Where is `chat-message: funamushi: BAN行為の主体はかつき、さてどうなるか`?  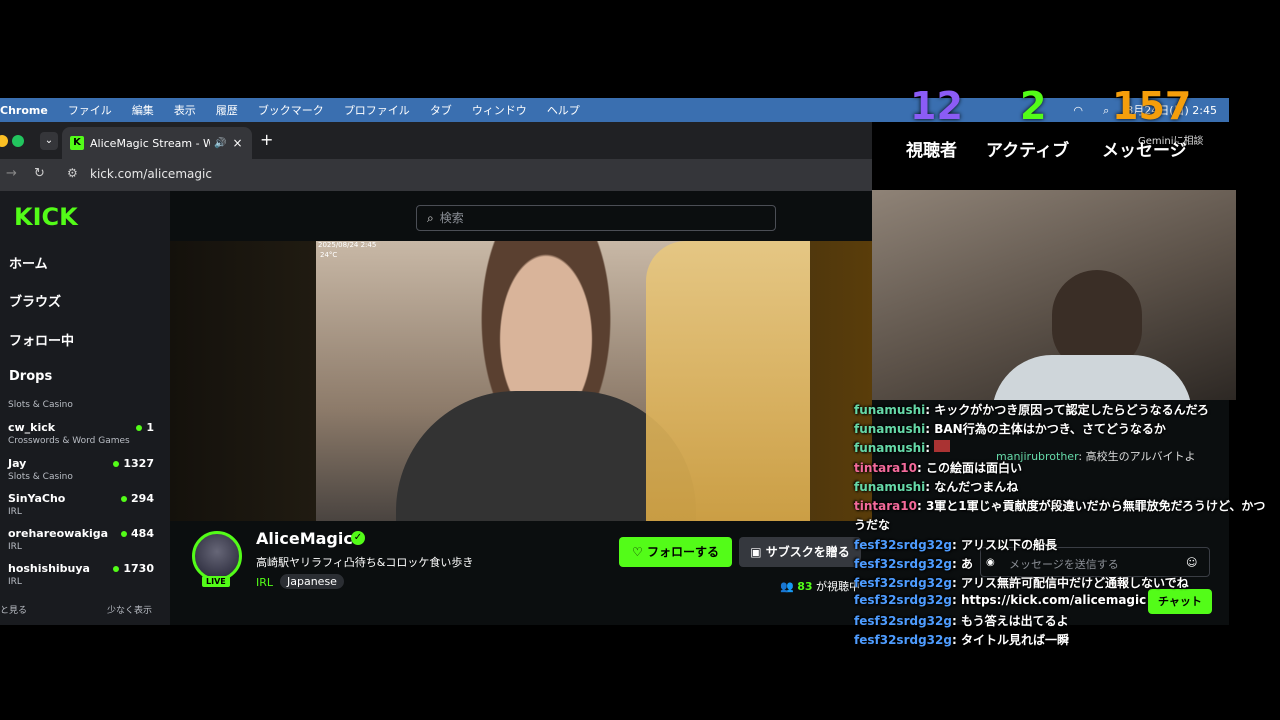
chat-message: funamushi: BAN行為の主体はかつき、さてどうなるか is located at coordinates (1010, 429).